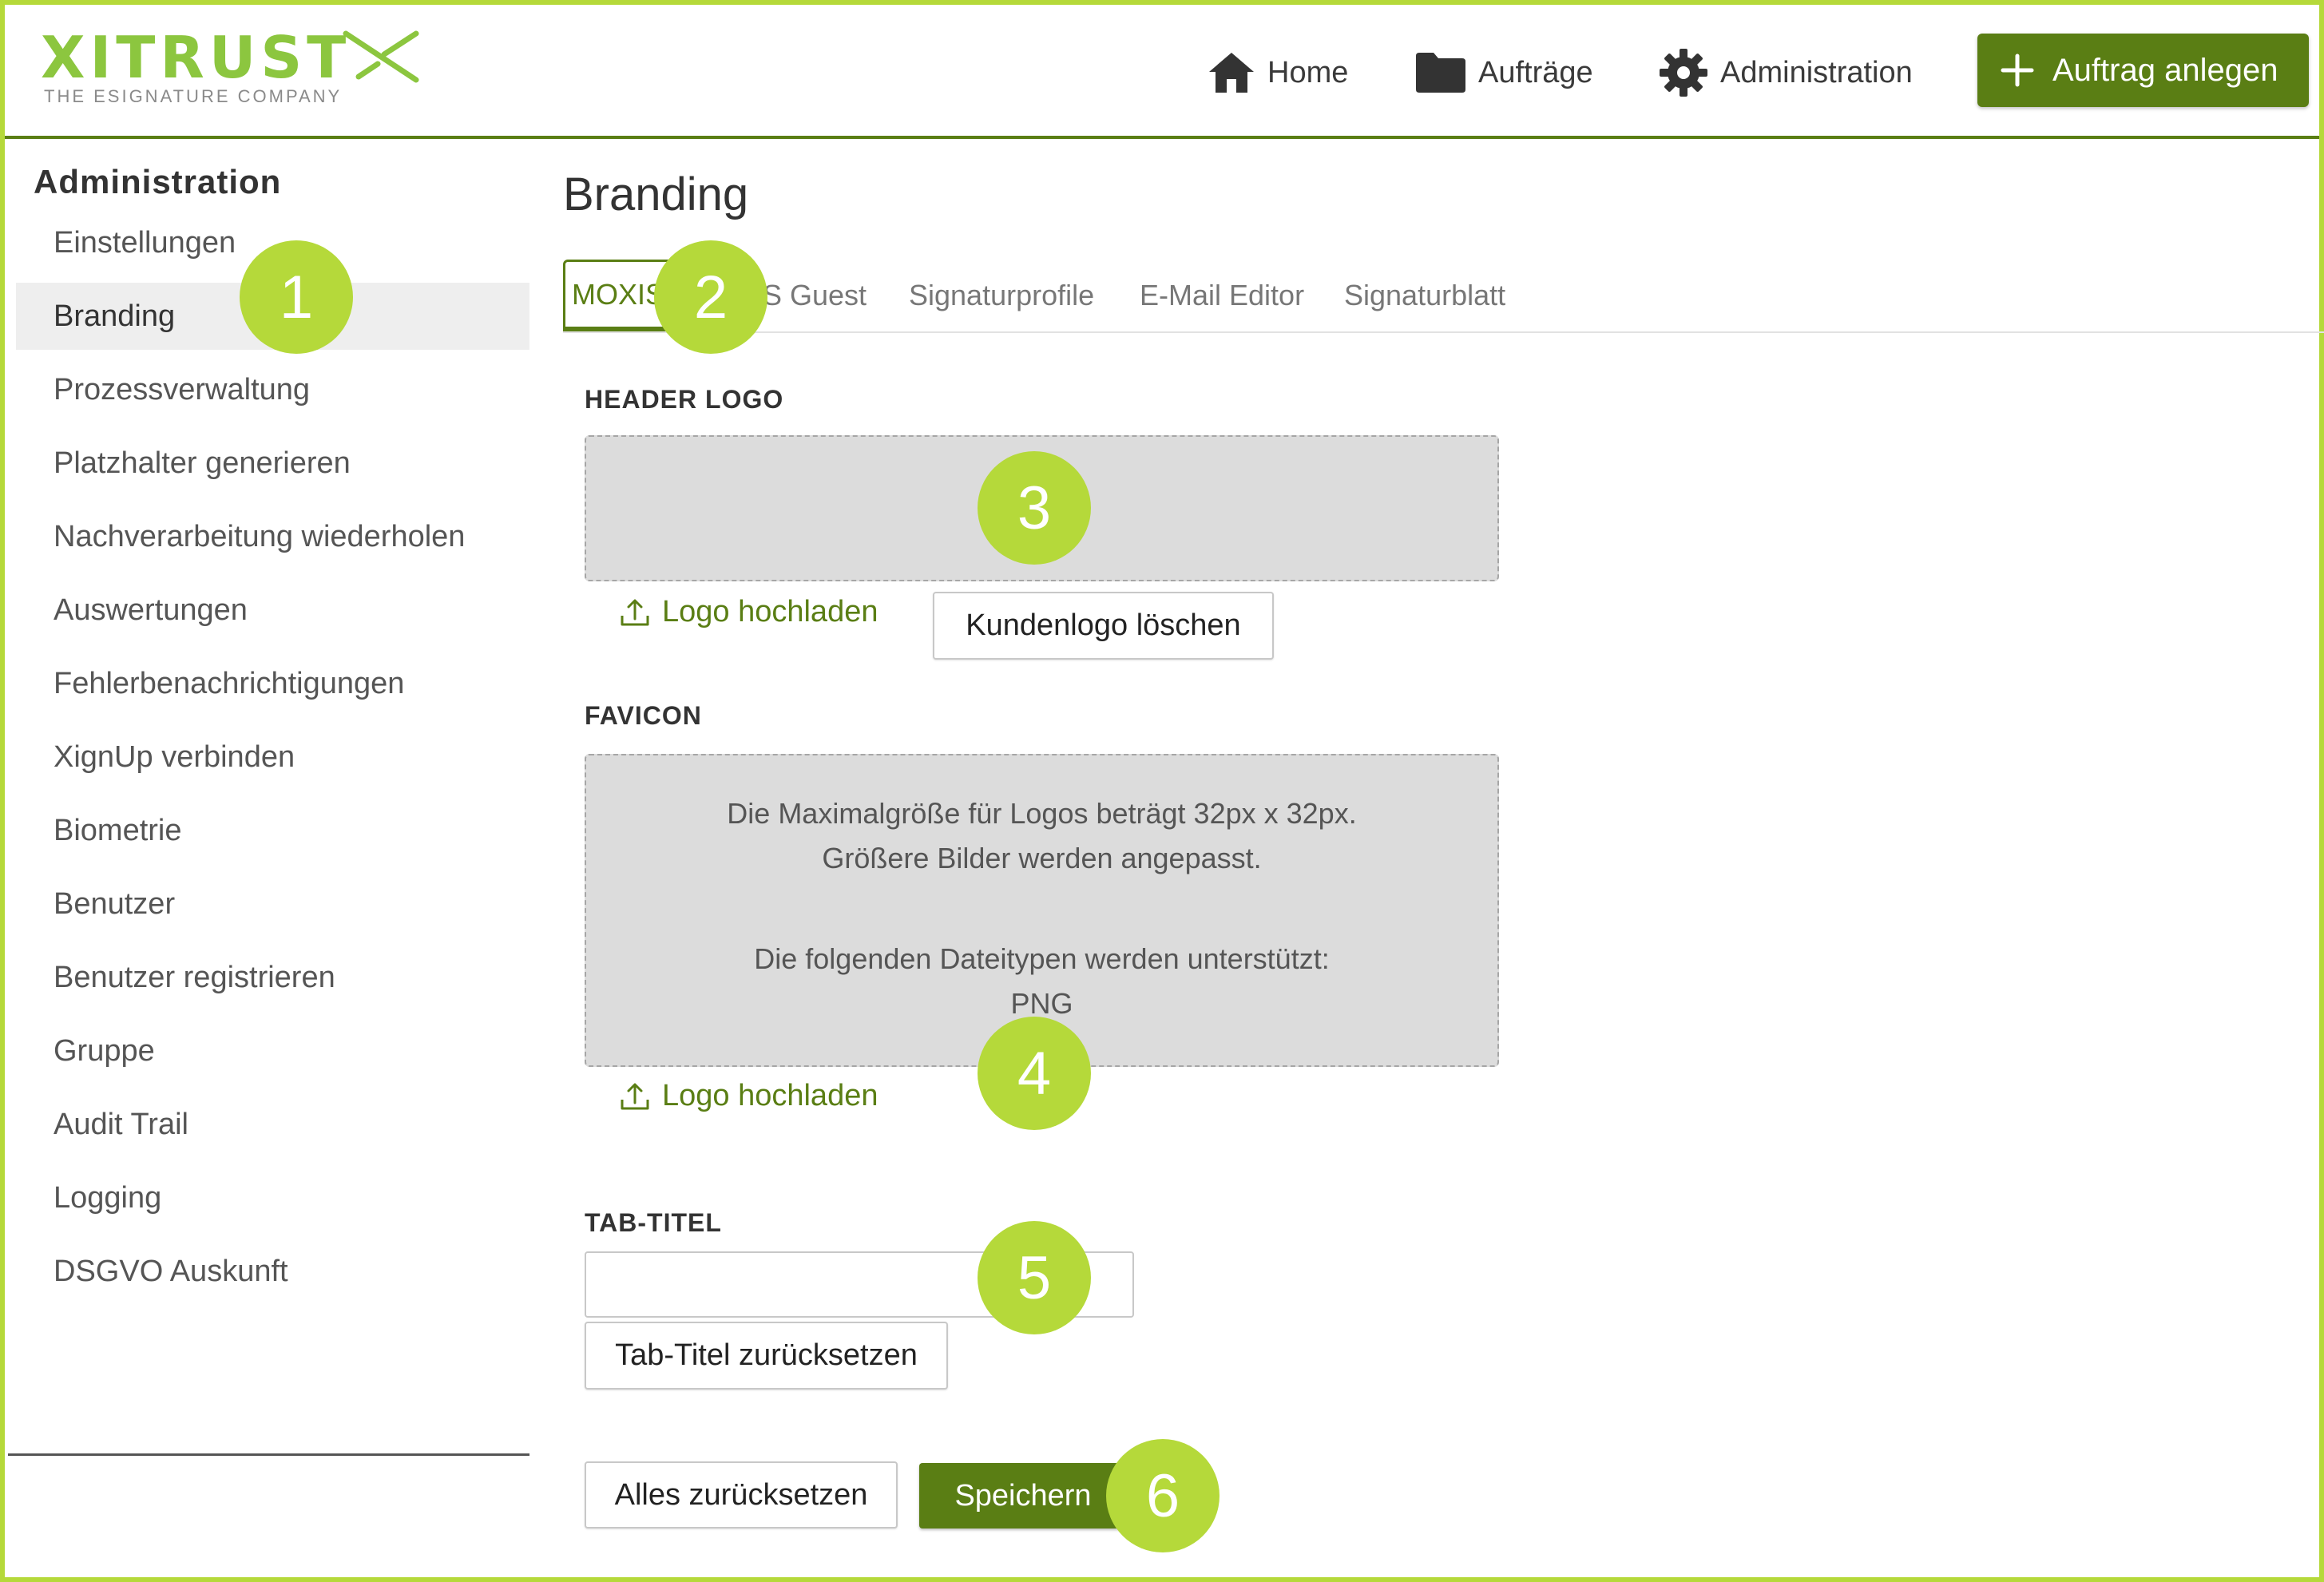  What do you see at coordinates (766, 1356) in the screenshot?
I see `reset-tab-title-button: Tab-Titel zurücksetzen` at bounding box center [766, 1356].